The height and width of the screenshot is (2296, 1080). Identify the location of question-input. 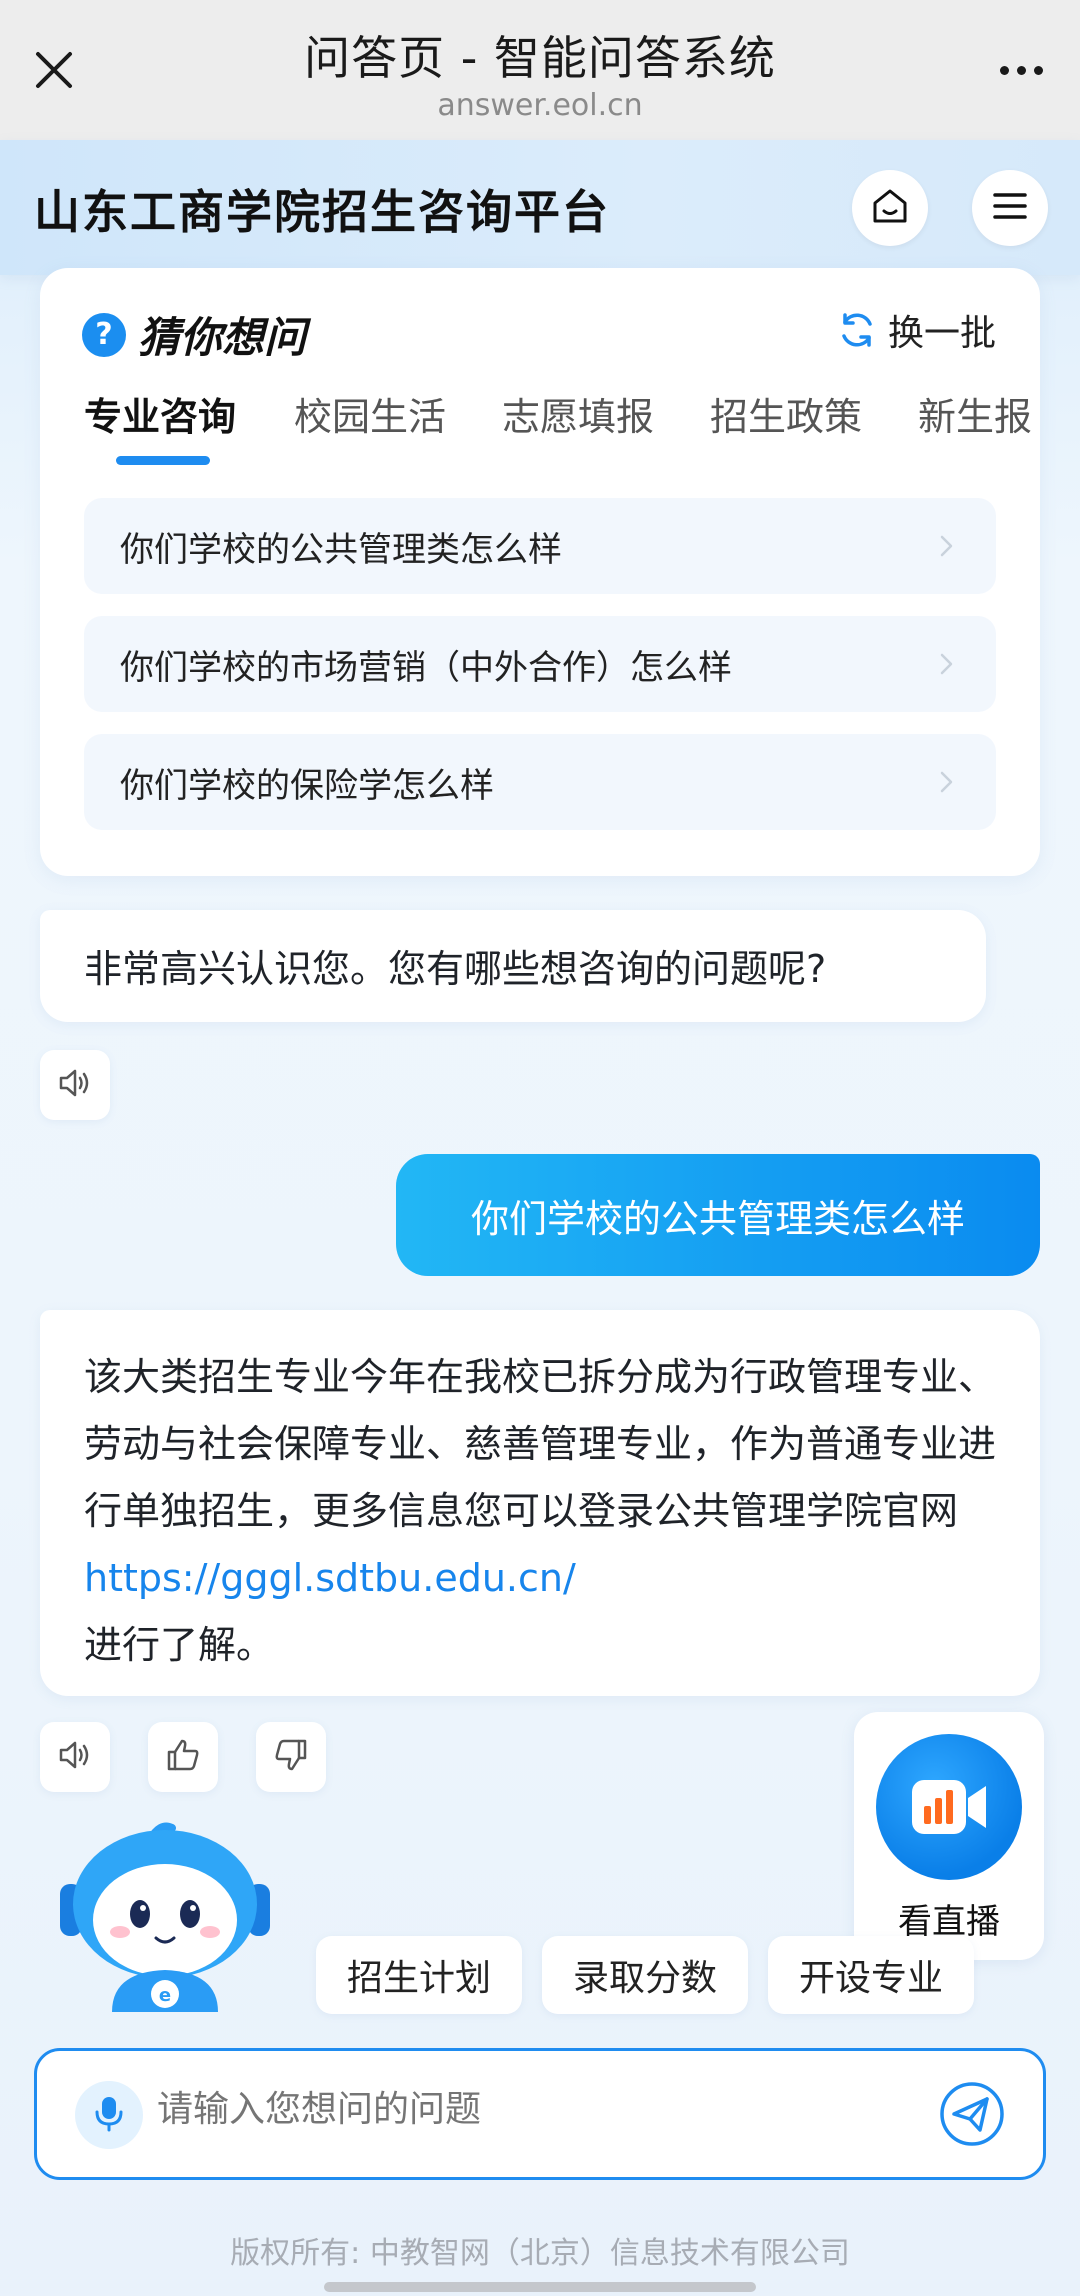
(507, 2109).